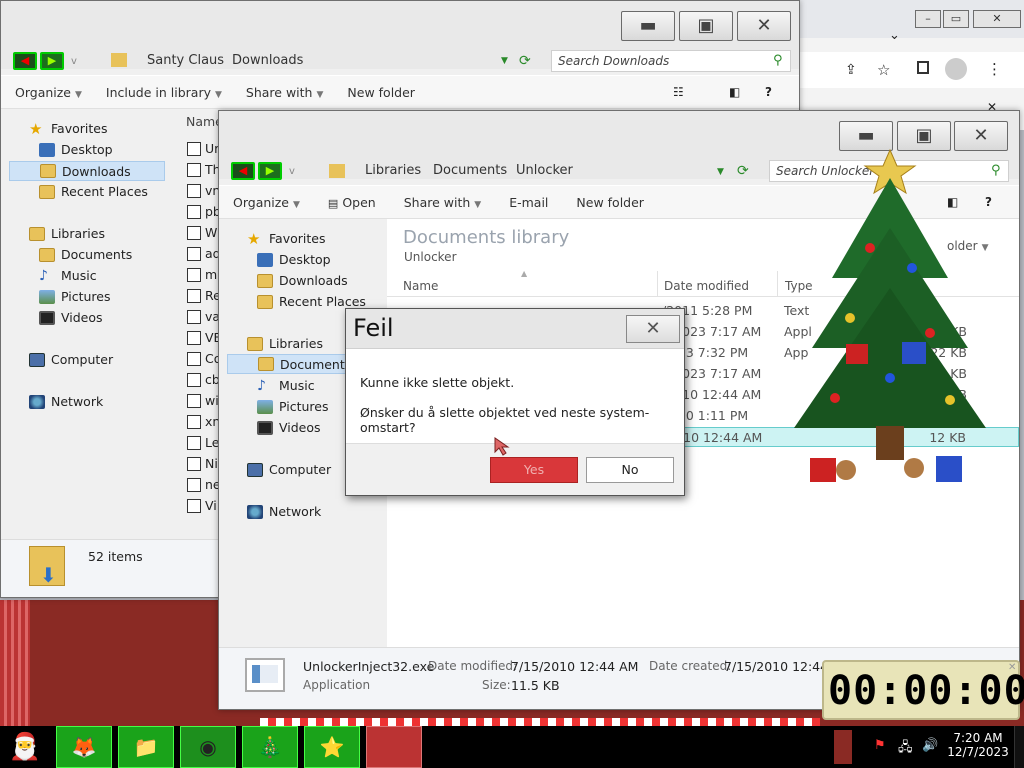 This screenshot has height=768, width=1024. I want to click on column-divider, so click(657, 284).